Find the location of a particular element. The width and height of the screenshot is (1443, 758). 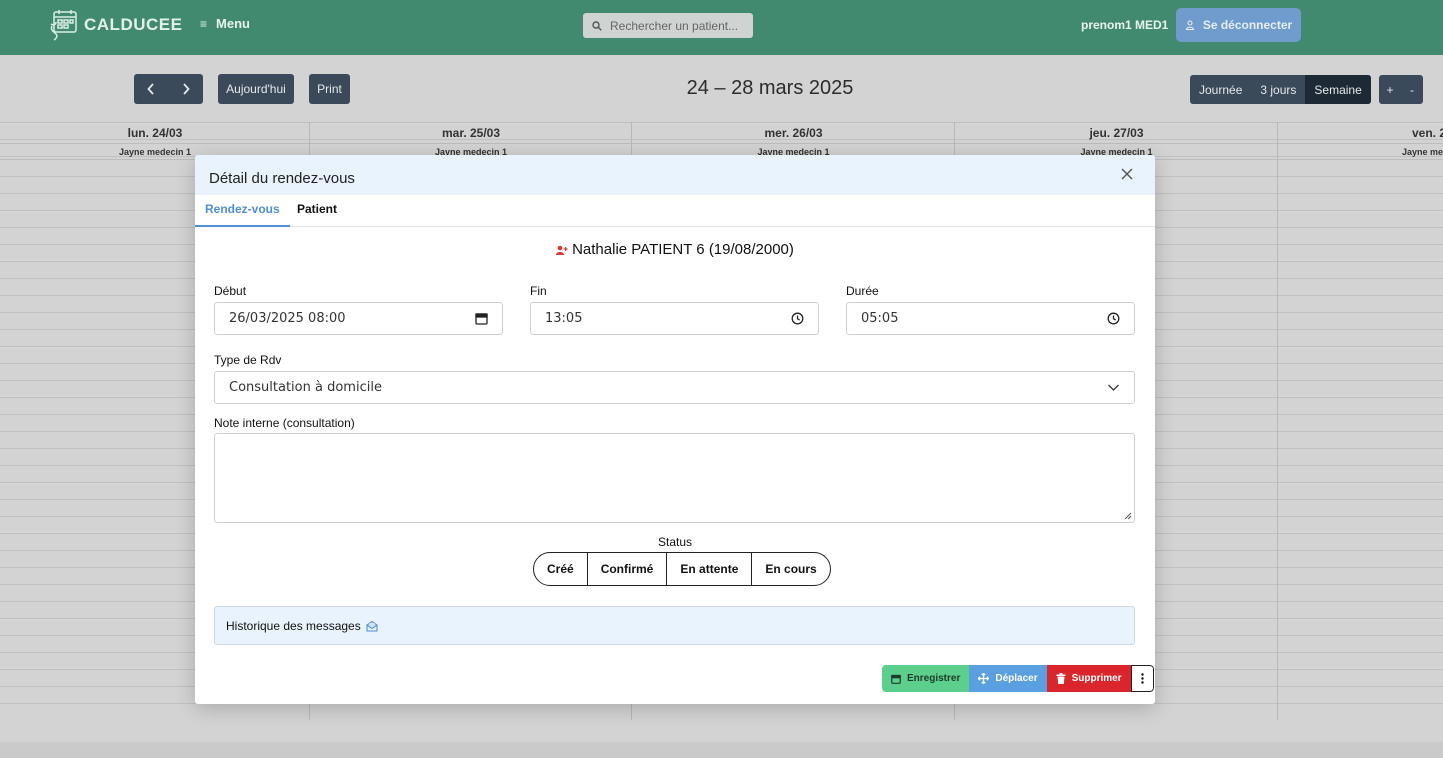

menu-label: Menu is located at coordinates (233, 23).